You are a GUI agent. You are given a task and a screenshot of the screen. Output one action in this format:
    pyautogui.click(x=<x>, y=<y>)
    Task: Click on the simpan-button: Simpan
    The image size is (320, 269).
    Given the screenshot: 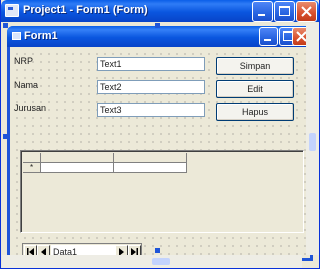 What is the action you would take?
    pyautogui.click(x=255, y=66)
    